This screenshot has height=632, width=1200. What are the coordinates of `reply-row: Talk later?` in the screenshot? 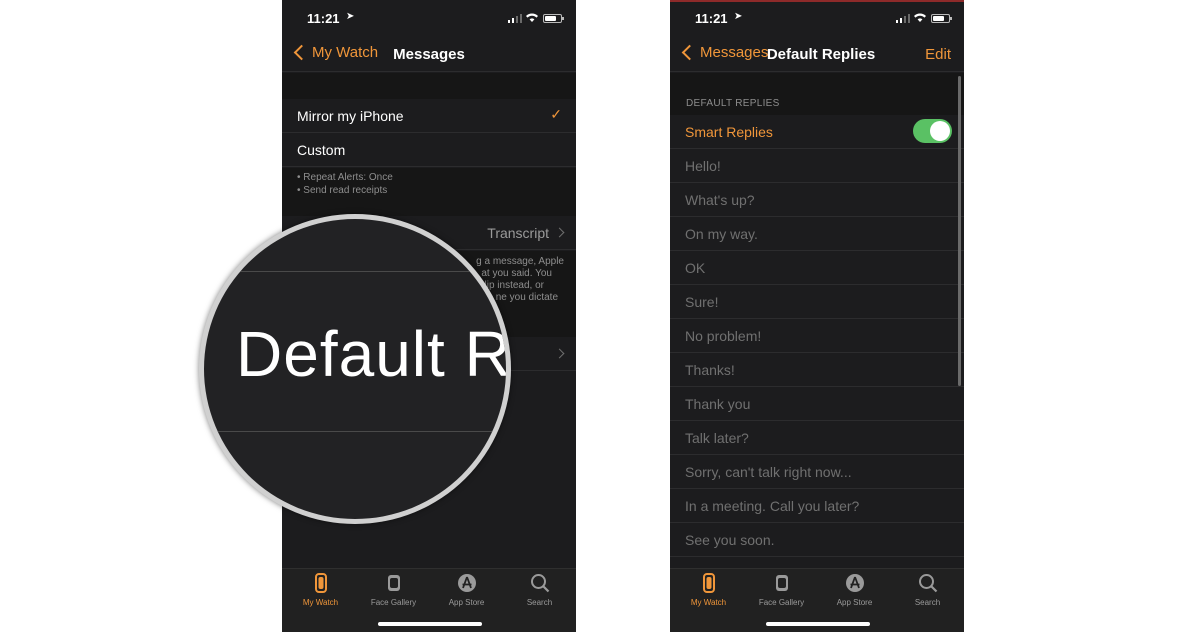 It's located at (817, 438).